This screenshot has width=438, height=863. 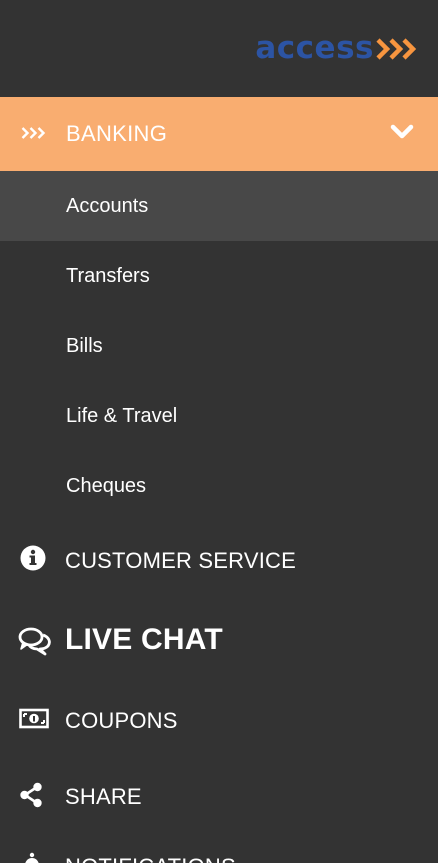 I want to click on sub-item-label: Transfers, so click(x=108, y=276).